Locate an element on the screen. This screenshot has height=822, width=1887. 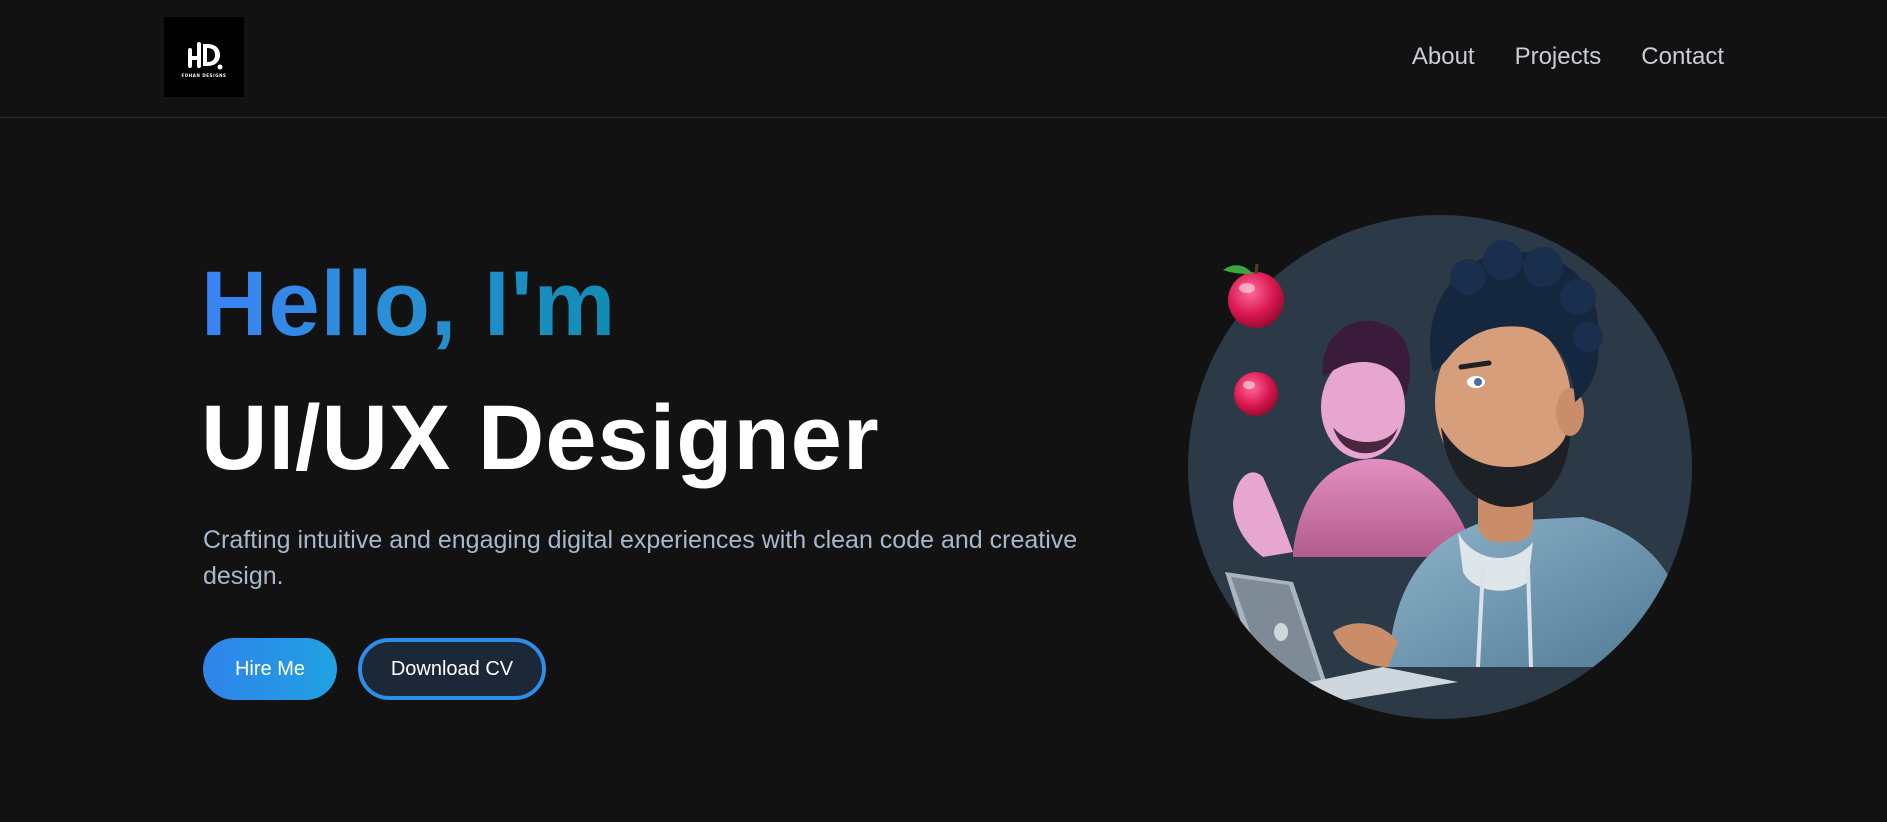
logo-subtitle: FOHAN DESIGNS is located at coordinates (204, 75).